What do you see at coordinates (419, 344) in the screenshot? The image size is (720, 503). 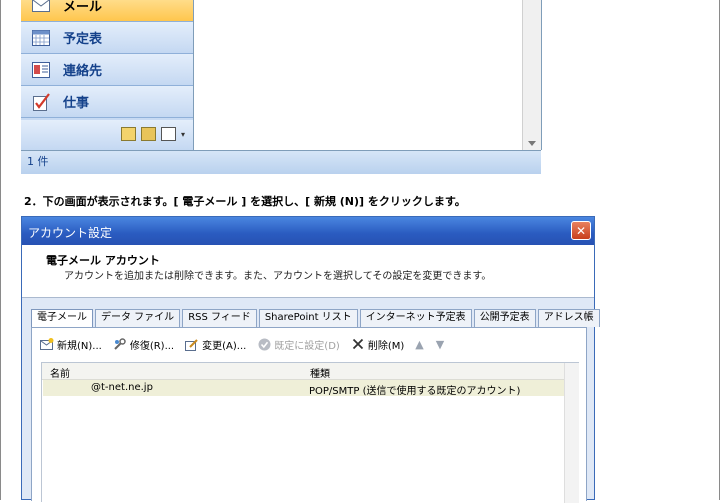 I see `move-up-icon: ▲` at bounding box center [419, 344].